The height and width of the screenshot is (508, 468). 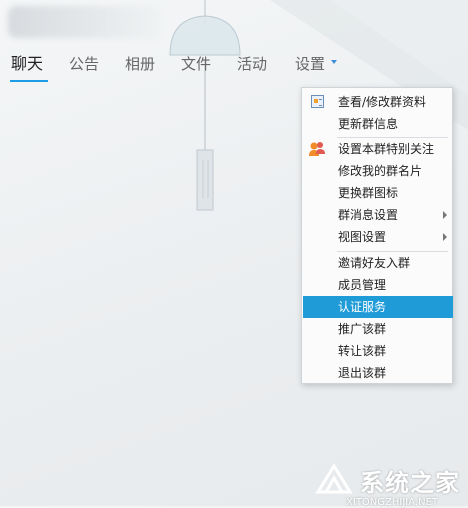 What do you see at coordinates (334, 62) in the screenshot?
I see `settings-dropdown-caret-icon` at bounding box center [334, 62].